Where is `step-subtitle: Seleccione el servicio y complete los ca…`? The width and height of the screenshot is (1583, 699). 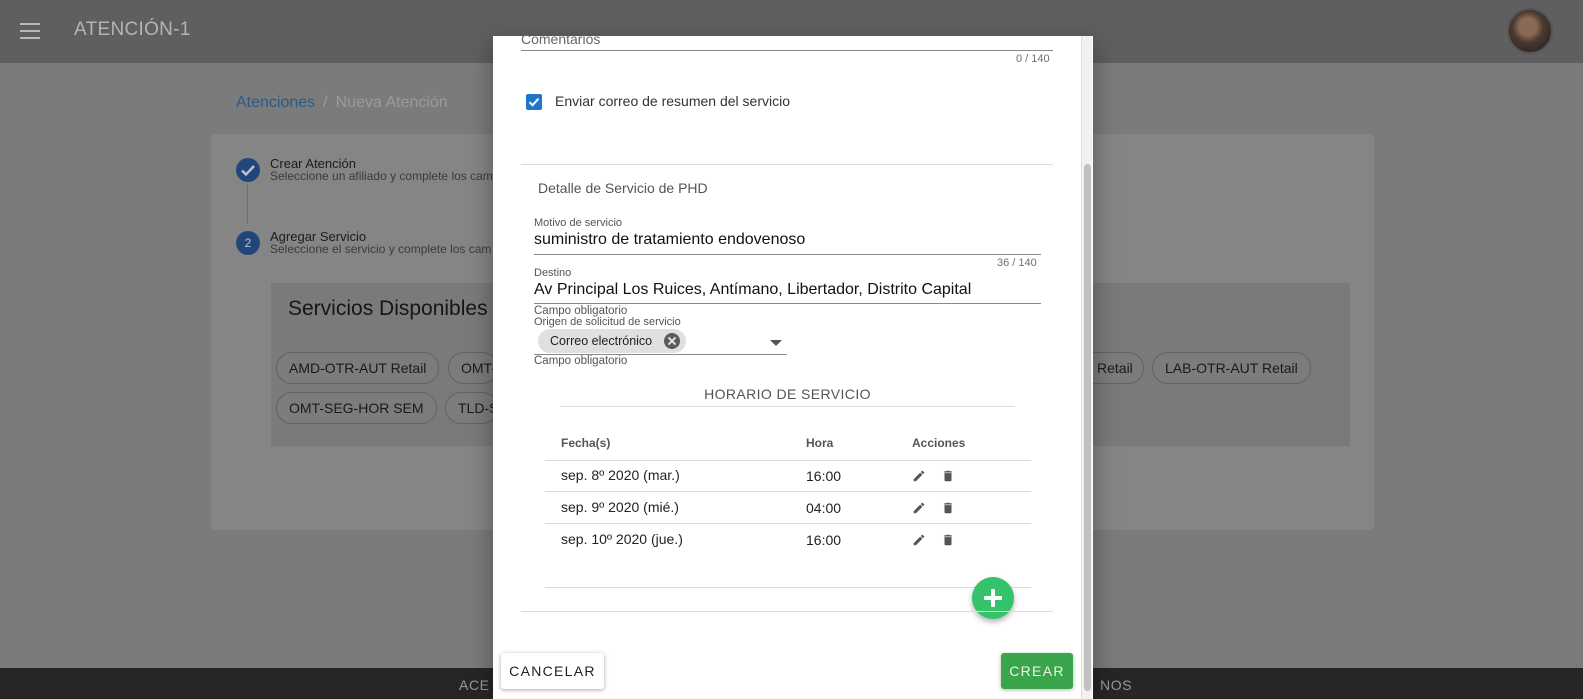
step-subtitle: Seleccione el servicio y complete los ca… is located at coordinates (381, 249).